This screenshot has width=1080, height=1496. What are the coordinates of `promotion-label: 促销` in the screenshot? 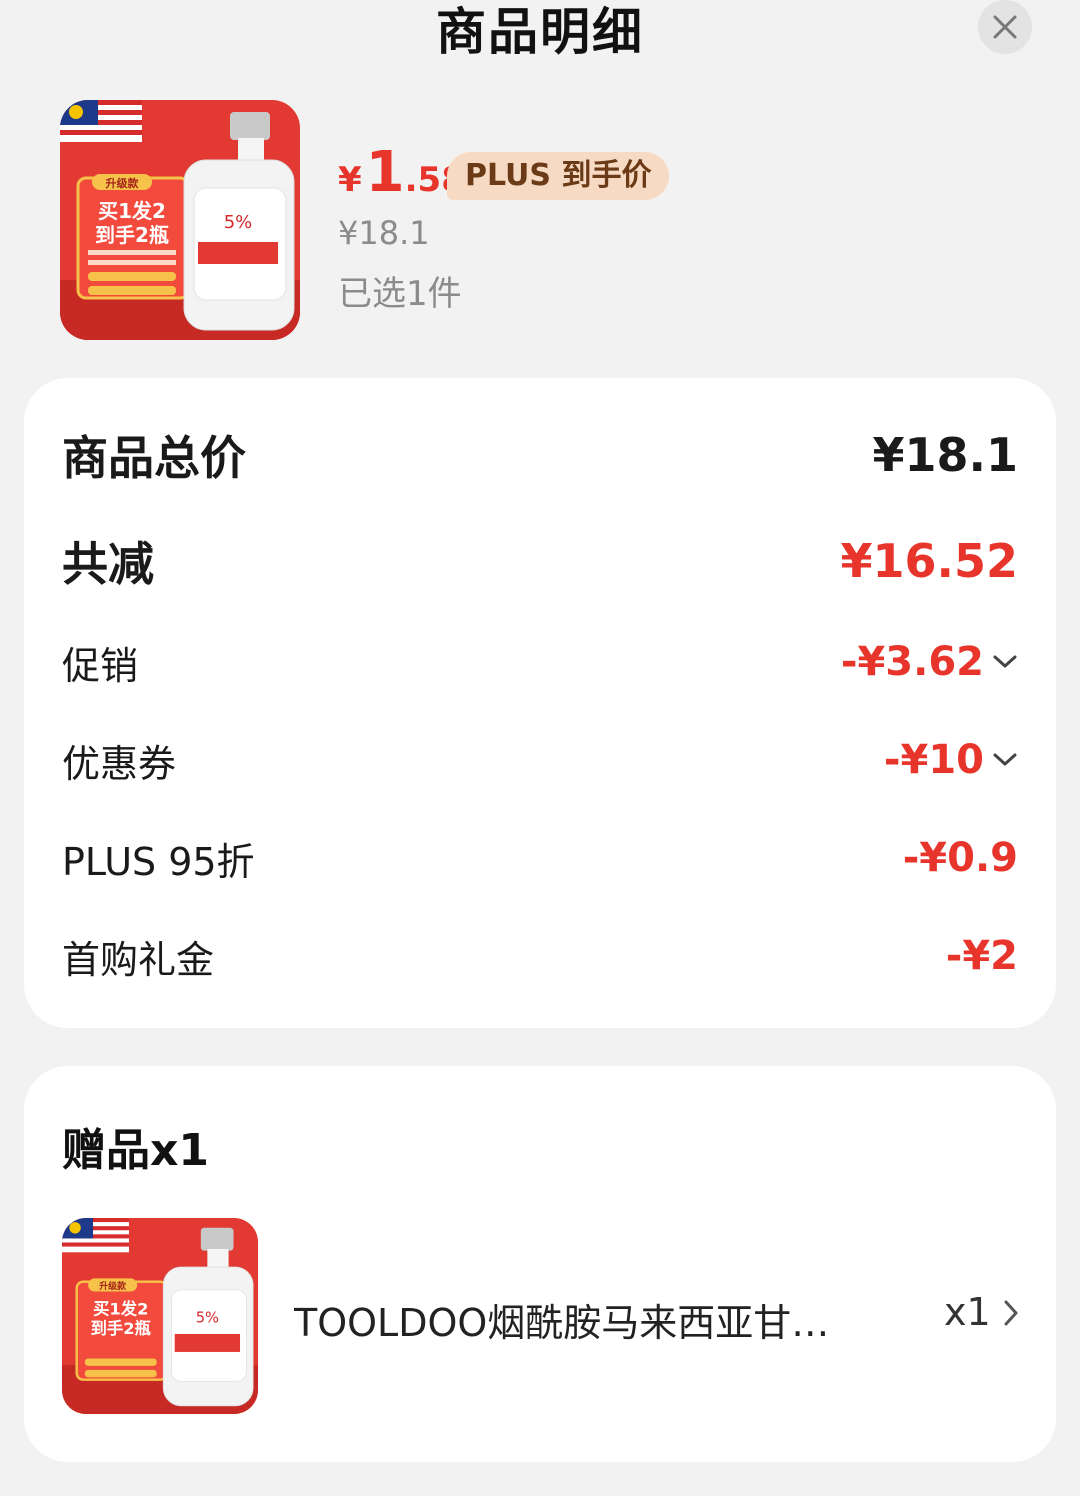 It's located at (100, 665).